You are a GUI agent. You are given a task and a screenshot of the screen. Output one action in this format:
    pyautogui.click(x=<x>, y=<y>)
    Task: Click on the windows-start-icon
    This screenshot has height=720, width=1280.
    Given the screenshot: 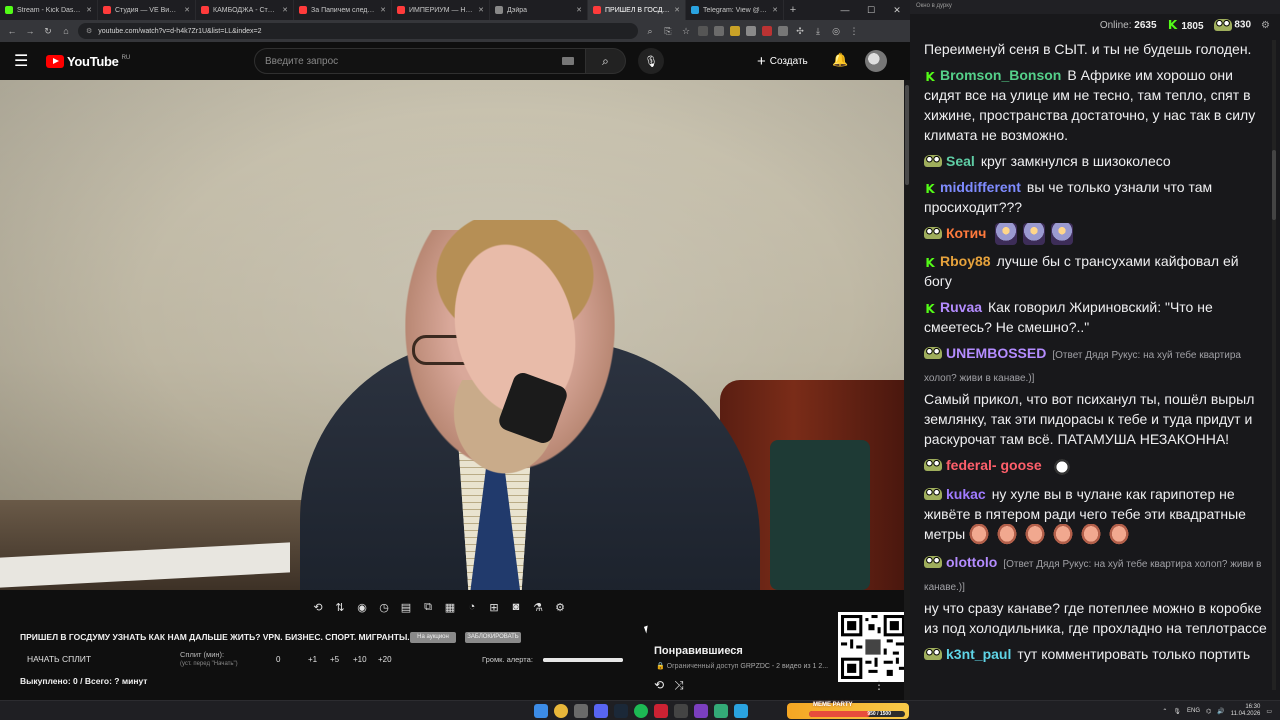 What is the action you would take?
    pyautogui.click(x=541, y=711)
    